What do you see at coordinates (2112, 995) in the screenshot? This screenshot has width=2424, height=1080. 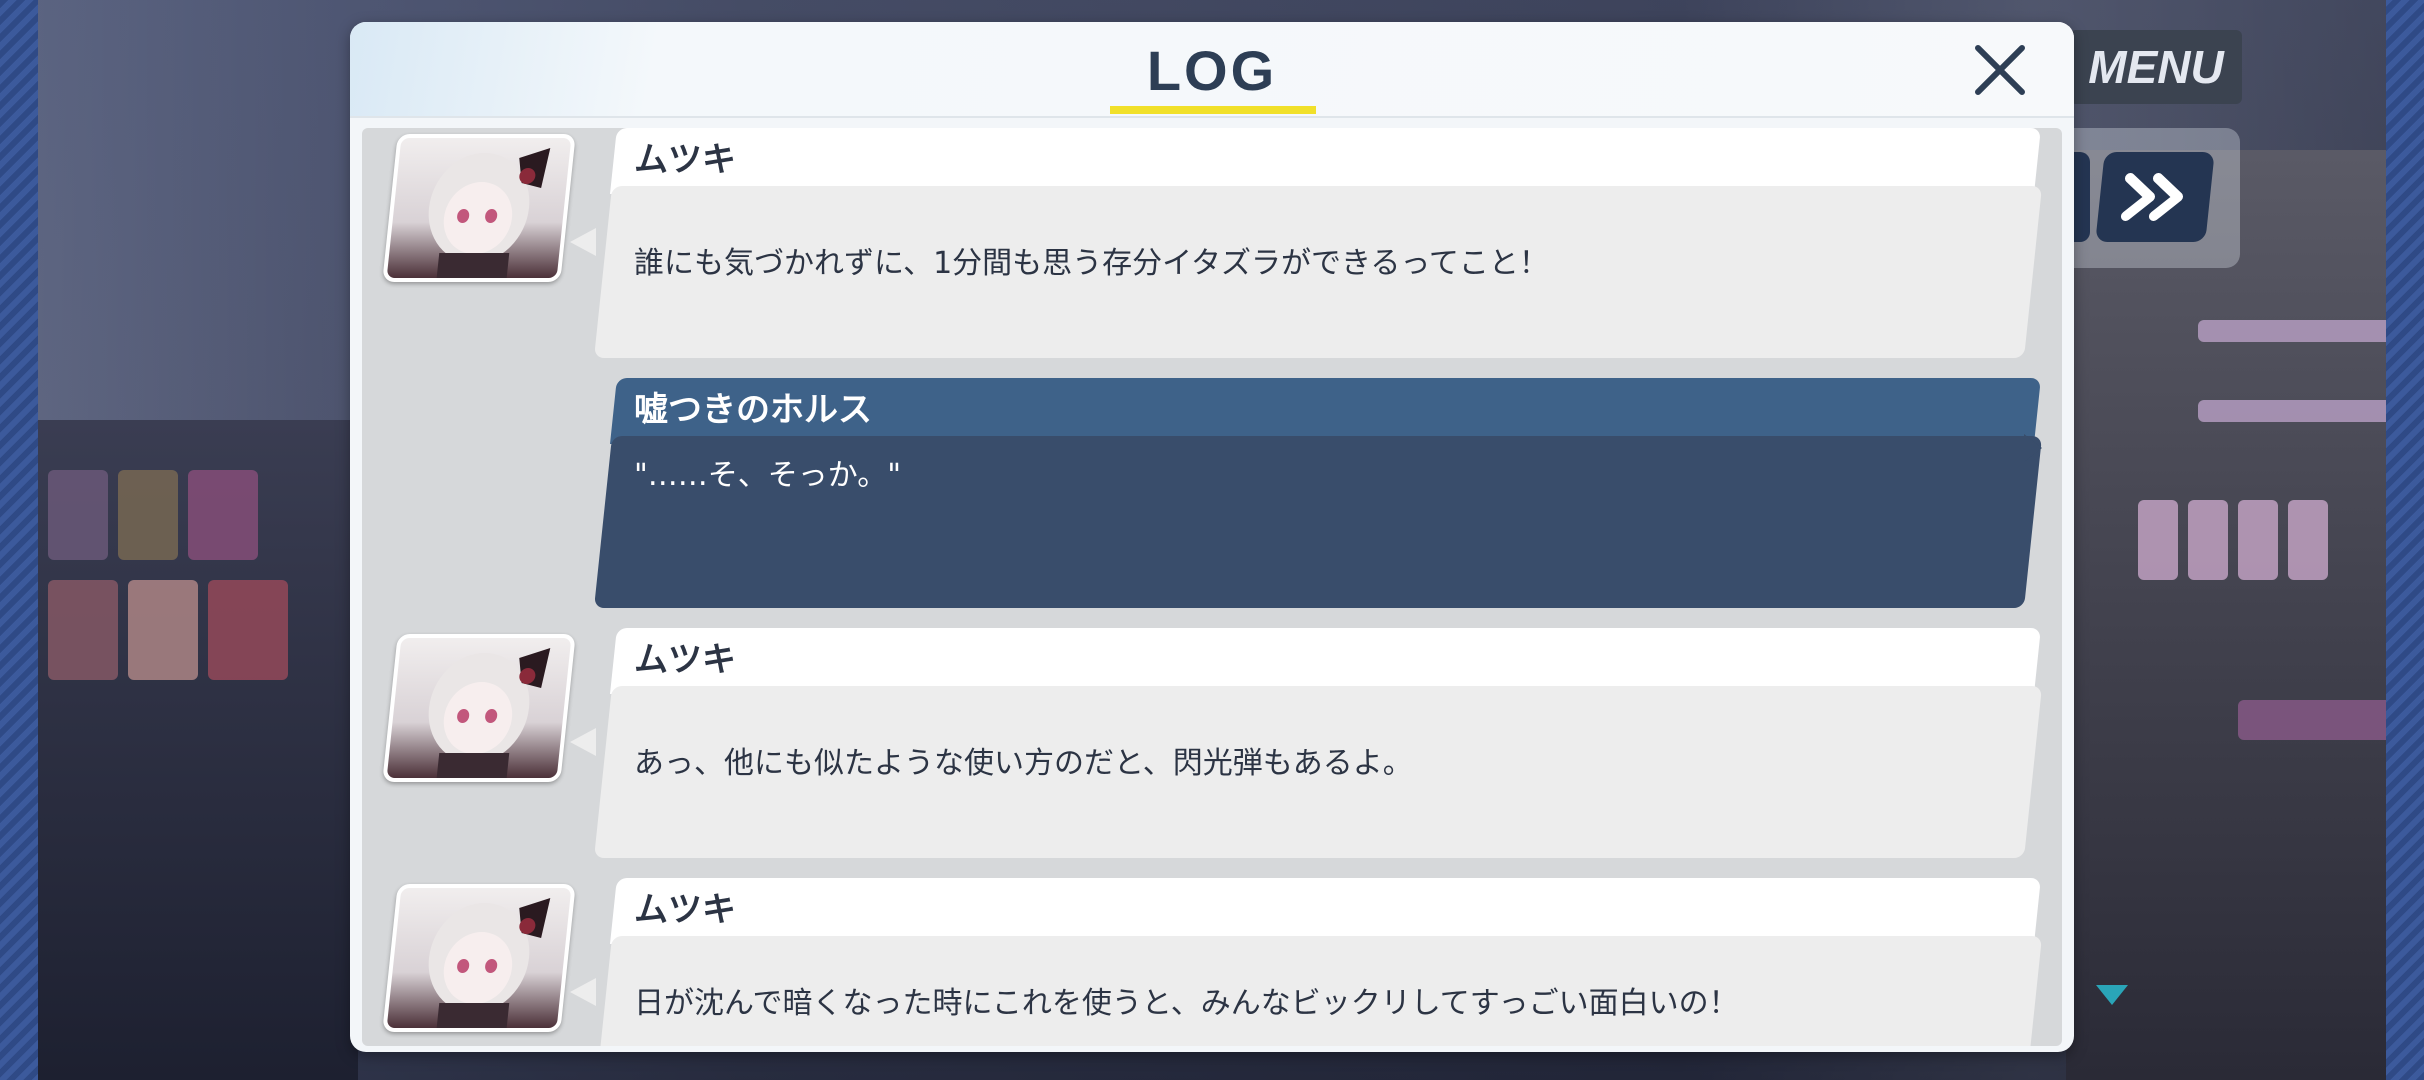 I see `scroll-down-triangle-icon` at bounding box center [2112, 995].